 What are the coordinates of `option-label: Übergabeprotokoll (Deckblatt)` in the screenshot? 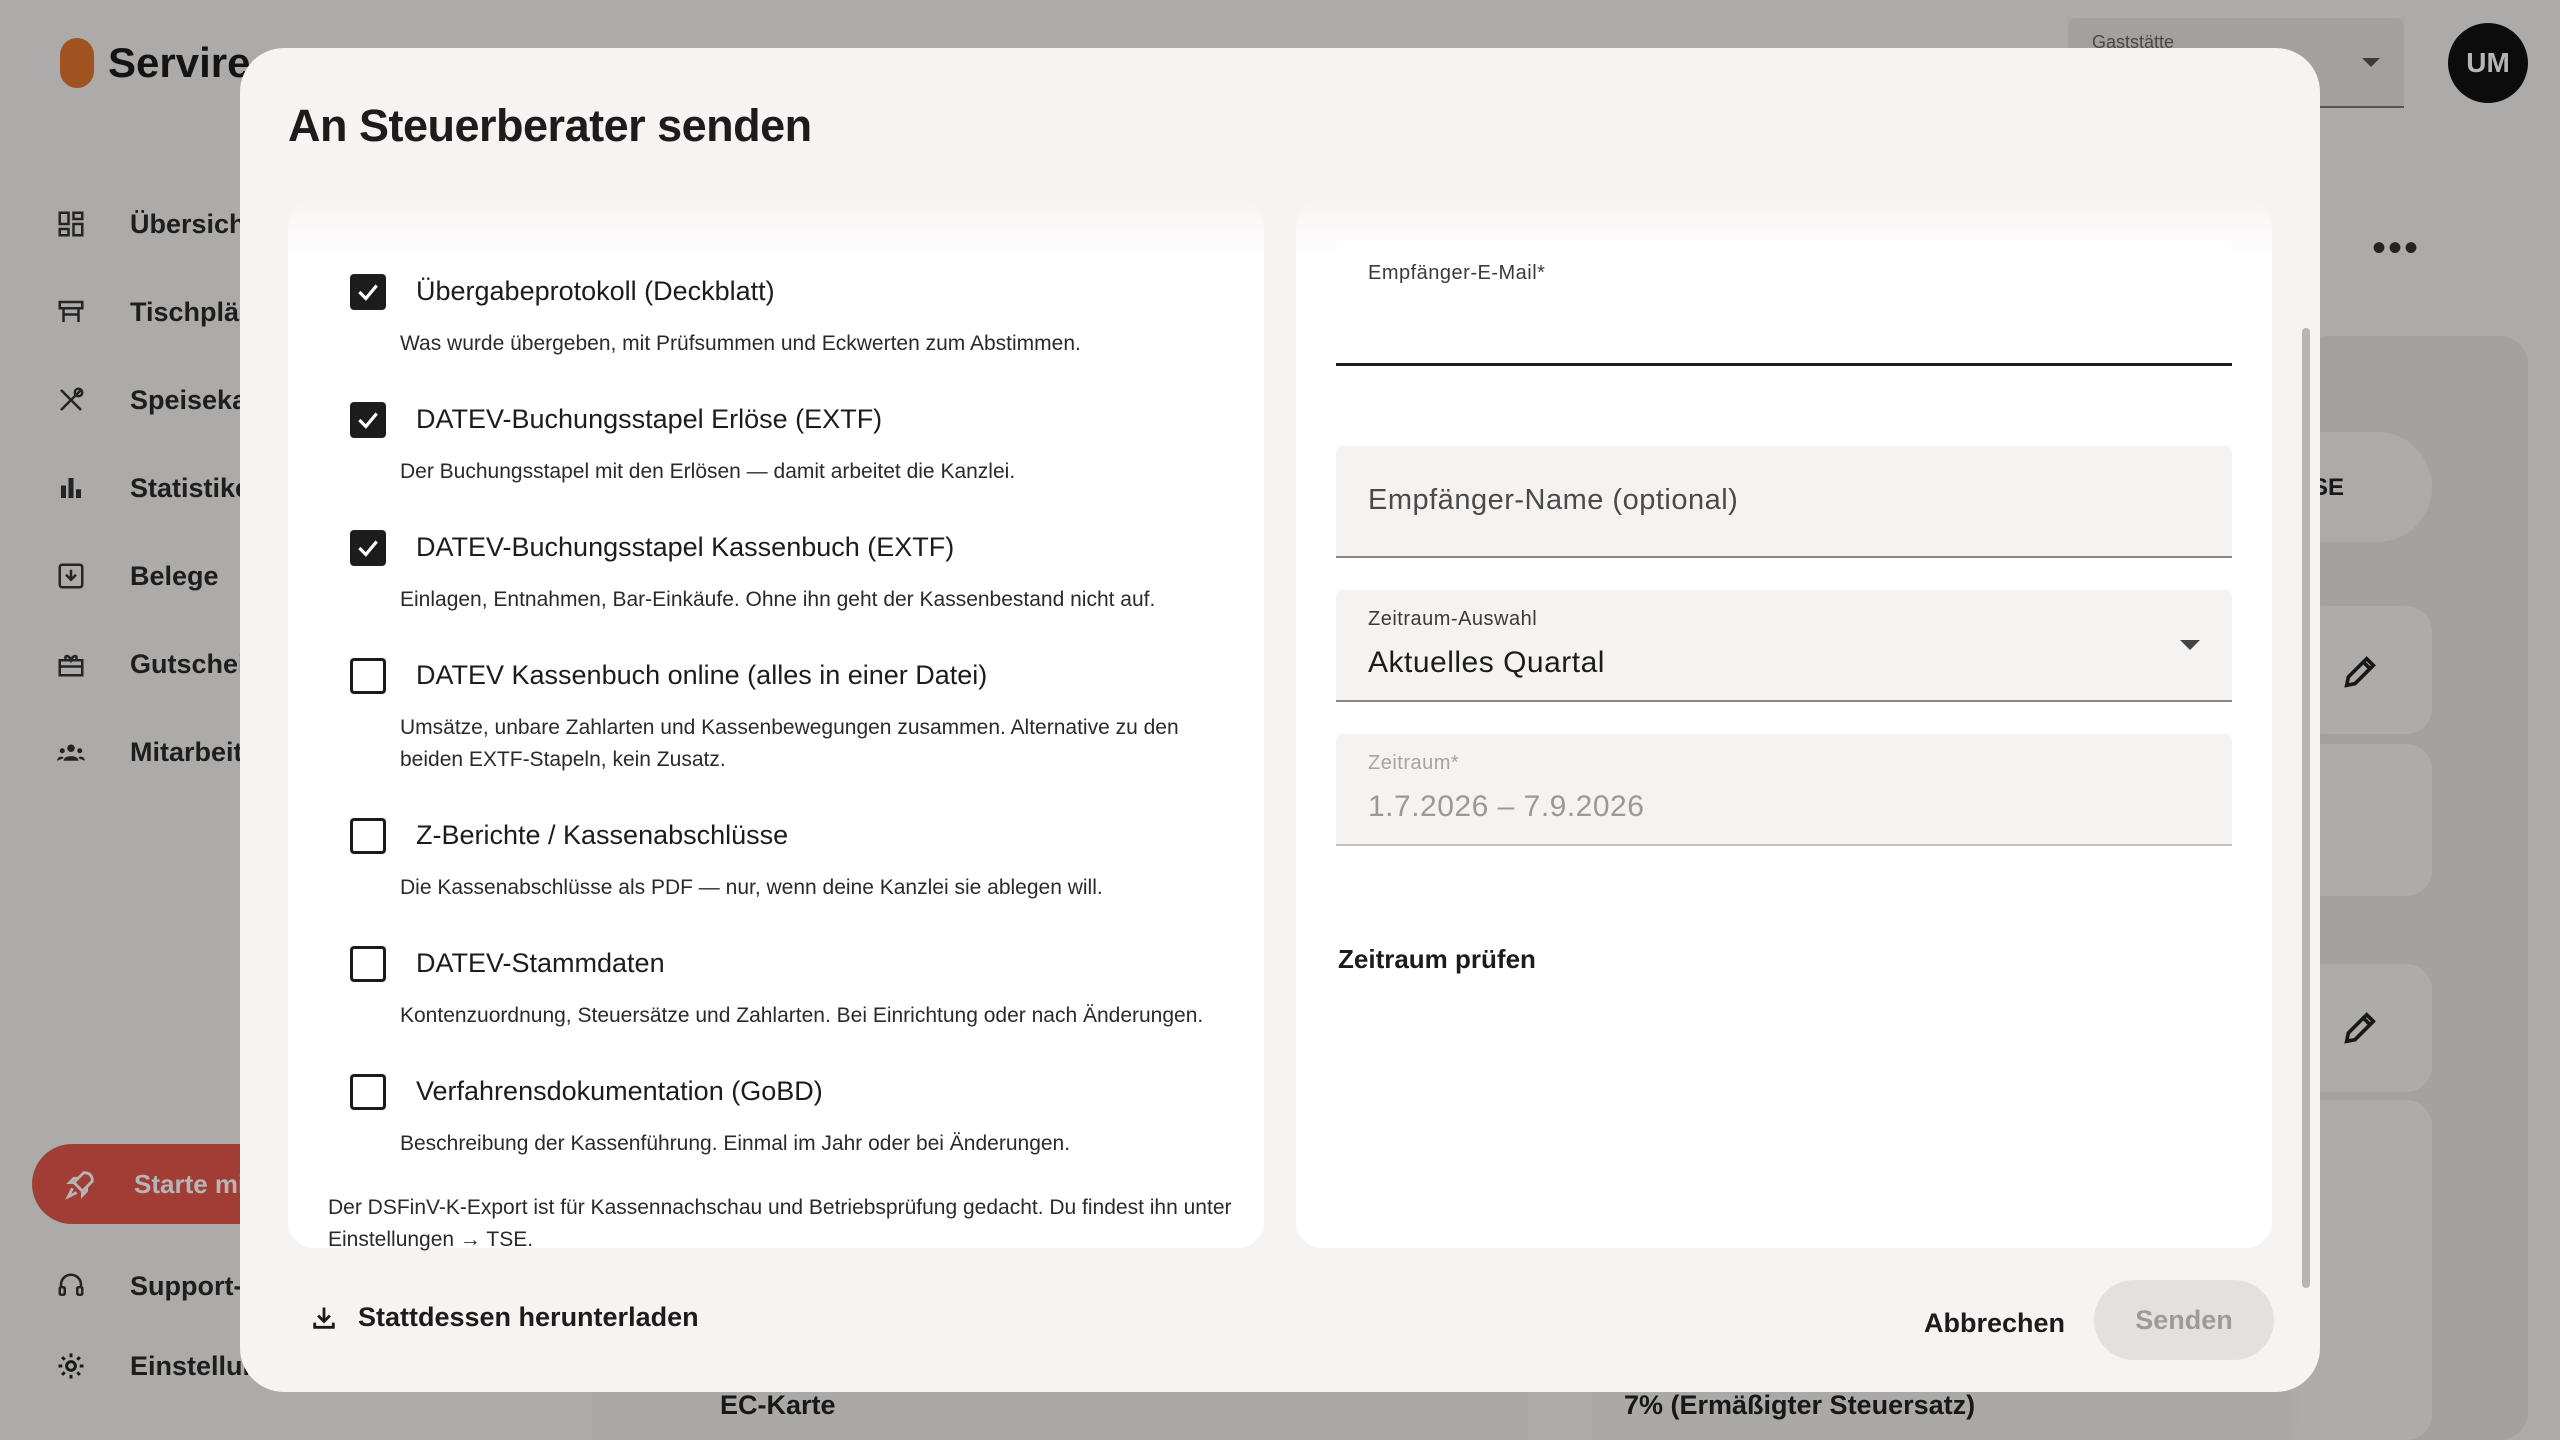 It's located at (595, 291).